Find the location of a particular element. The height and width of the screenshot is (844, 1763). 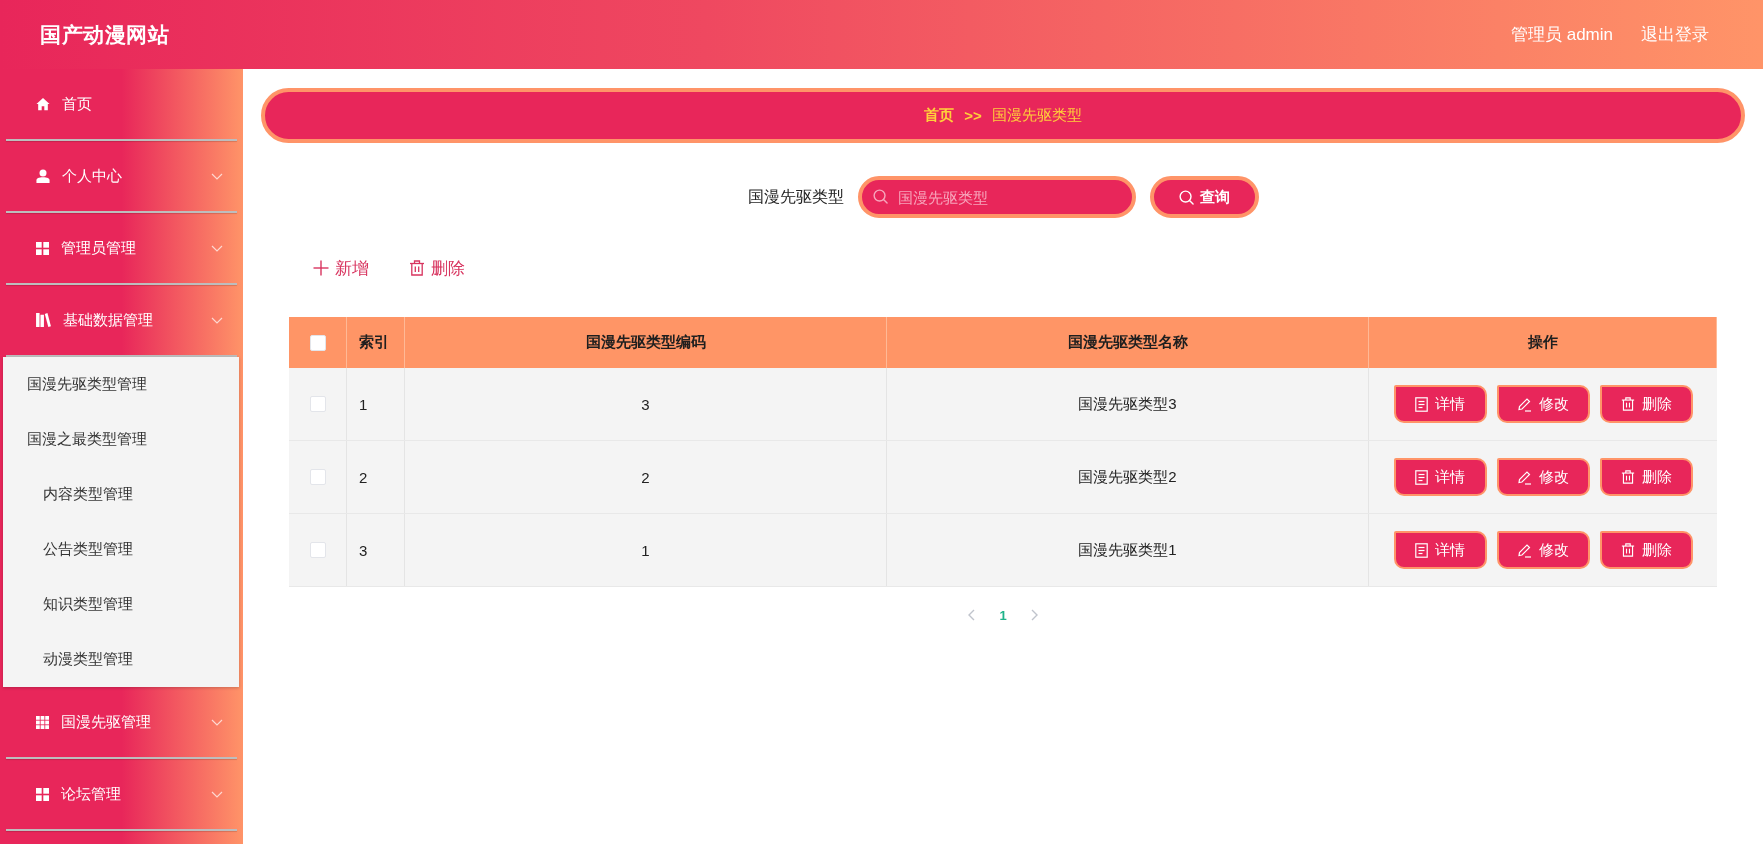

plus-icon is located at coordinates (321, 268).